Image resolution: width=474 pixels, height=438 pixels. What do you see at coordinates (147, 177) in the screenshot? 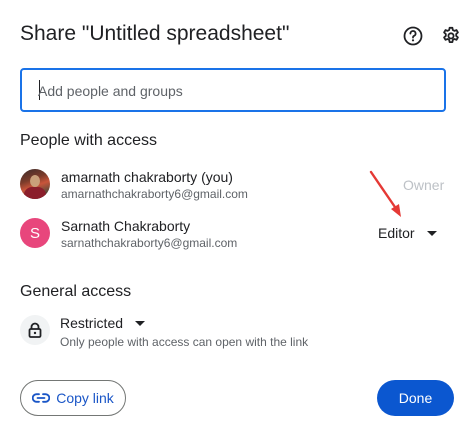
I see `person-name: amarnath chakraborty (you)` at bounding box center [147, 177].